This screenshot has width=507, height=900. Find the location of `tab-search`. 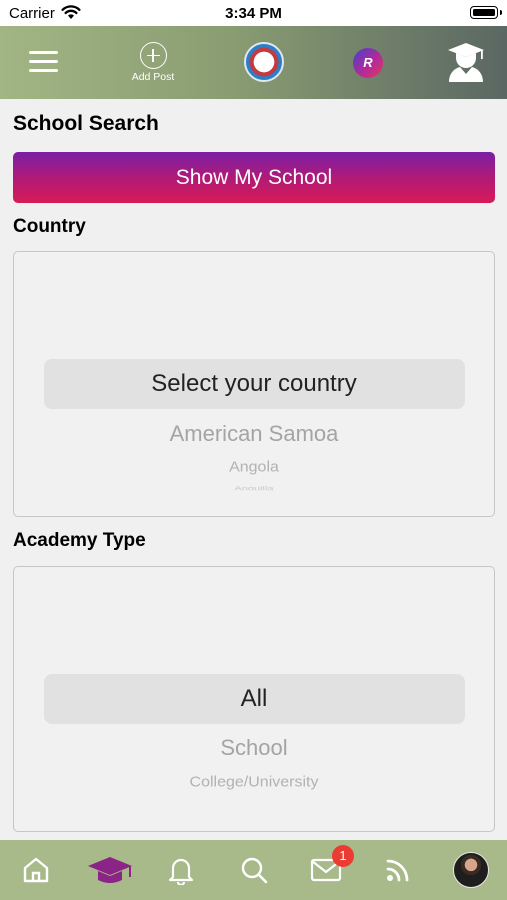

tab-search is located at coordinates (254, 870).